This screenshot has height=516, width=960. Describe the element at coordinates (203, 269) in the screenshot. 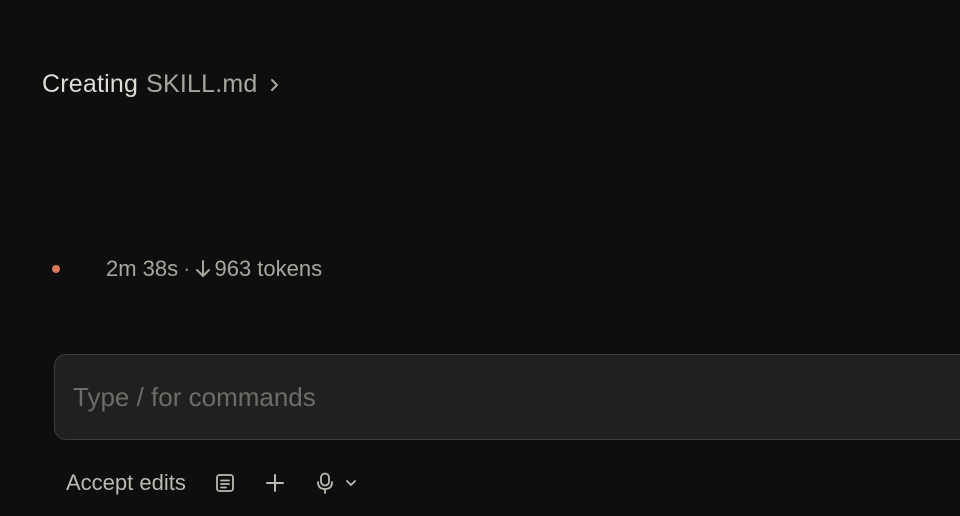

I see `arrow-down-icon` at that location.